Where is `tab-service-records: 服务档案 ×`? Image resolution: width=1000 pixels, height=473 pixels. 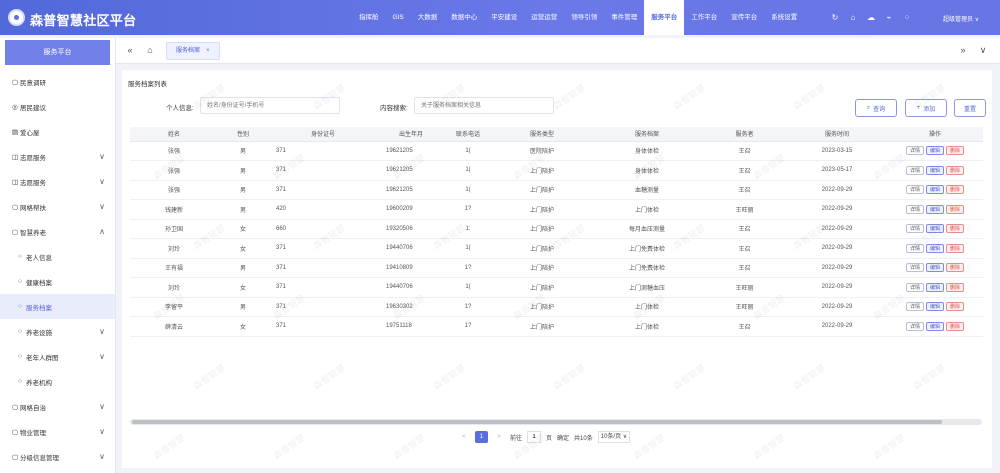 tab-service-records: 服务档案 × is located at coordinates (193, 51).